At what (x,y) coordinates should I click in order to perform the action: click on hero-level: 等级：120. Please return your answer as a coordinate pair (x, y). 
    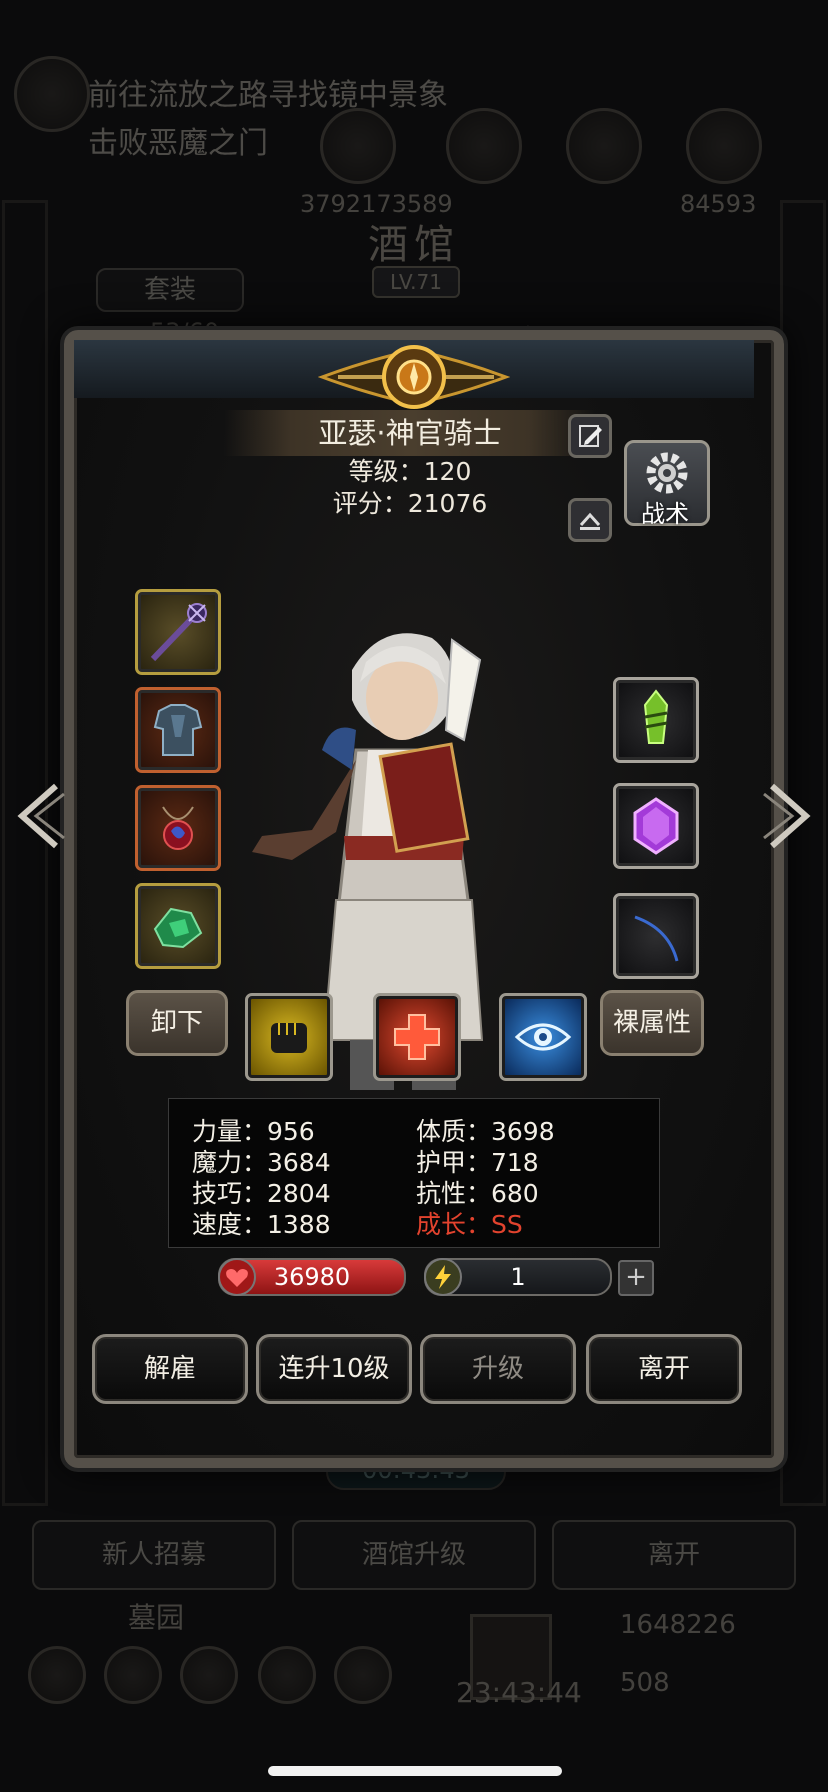
    Looking at the image, I should click on (410, 471).